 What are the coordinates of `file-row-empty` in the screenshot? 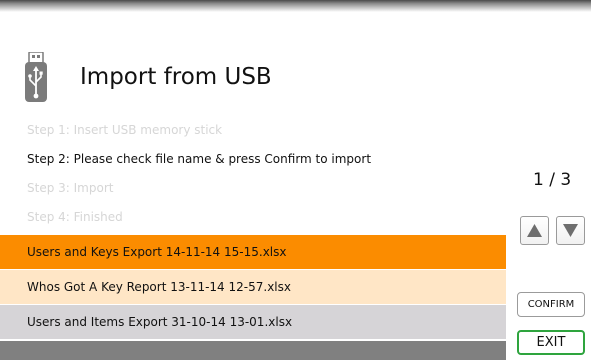 It's located at (253, 350).